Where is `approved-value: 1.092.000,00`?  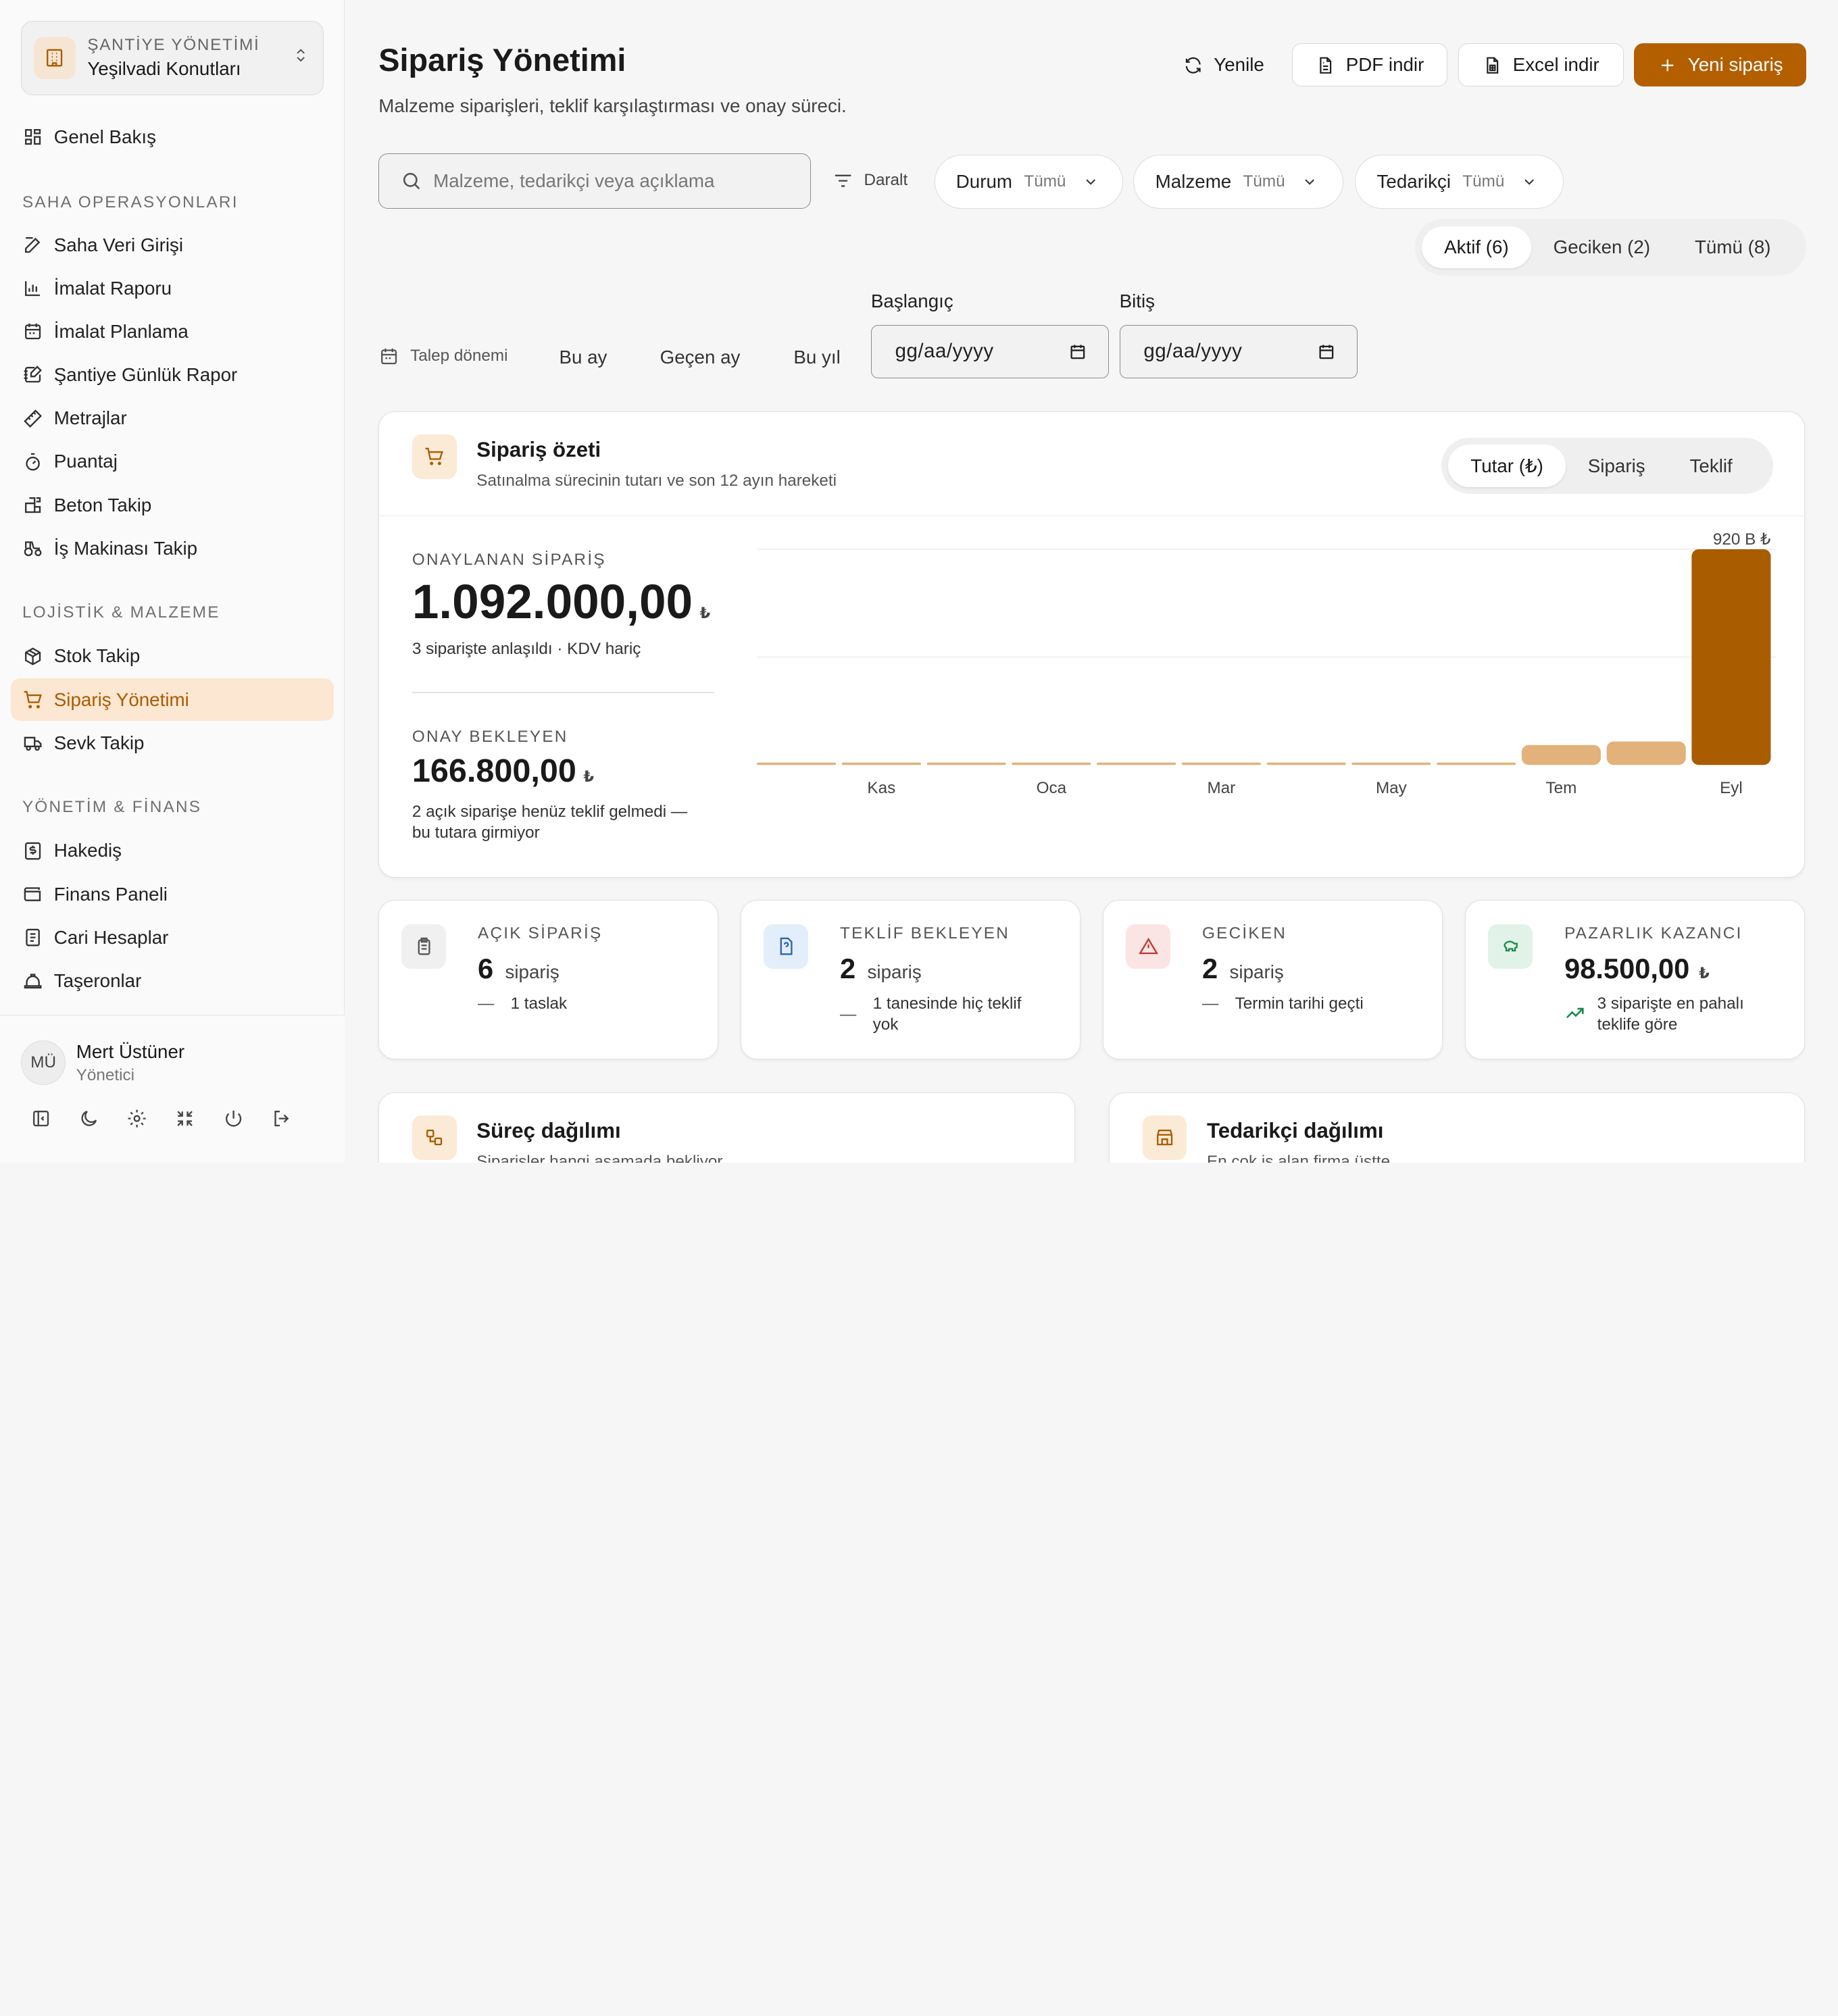 approved-value: 1.092.000,00 is located at coordinates (552, 602).